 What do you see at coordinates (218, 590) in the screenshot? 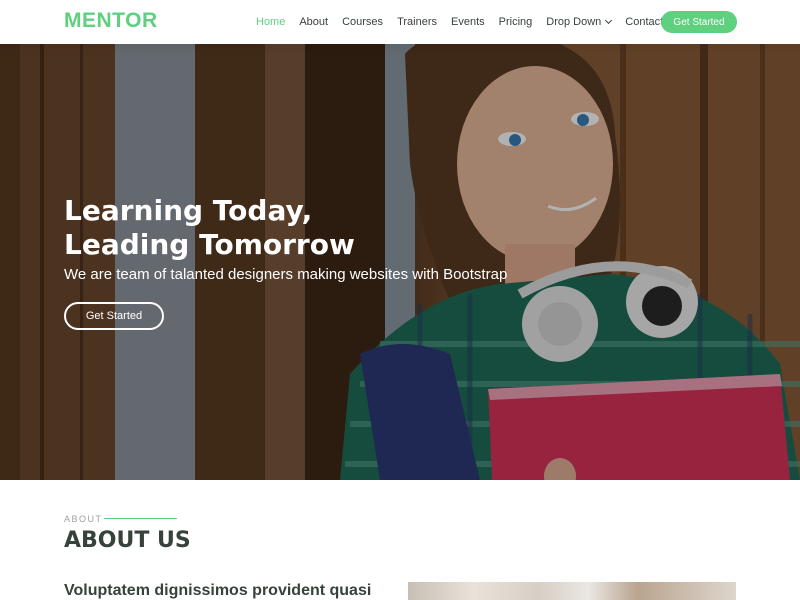
I see `about-lead: Voluptatem dignissimos provident quasi` at bounding box center [218, 590].